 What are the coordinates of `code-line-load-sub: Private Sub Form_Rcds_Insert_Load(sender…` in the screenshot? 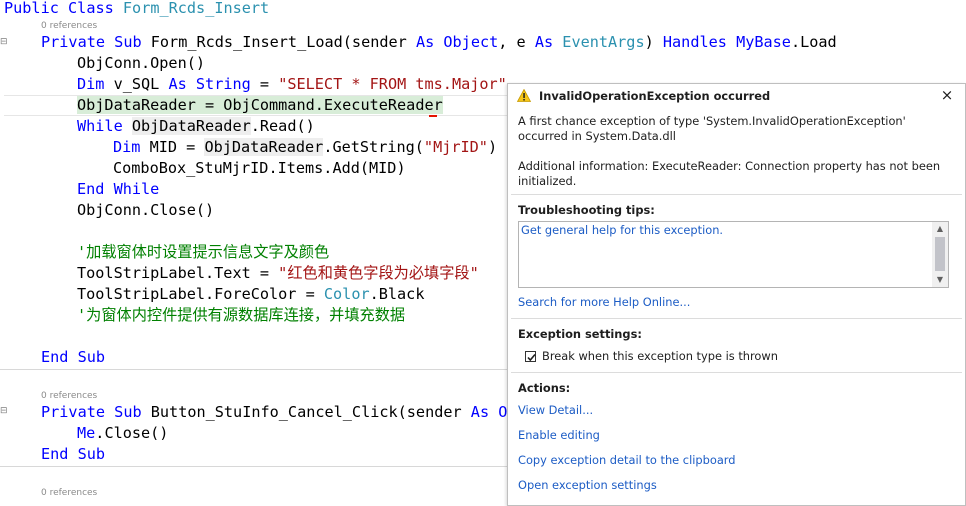 It's located at (439, 42).